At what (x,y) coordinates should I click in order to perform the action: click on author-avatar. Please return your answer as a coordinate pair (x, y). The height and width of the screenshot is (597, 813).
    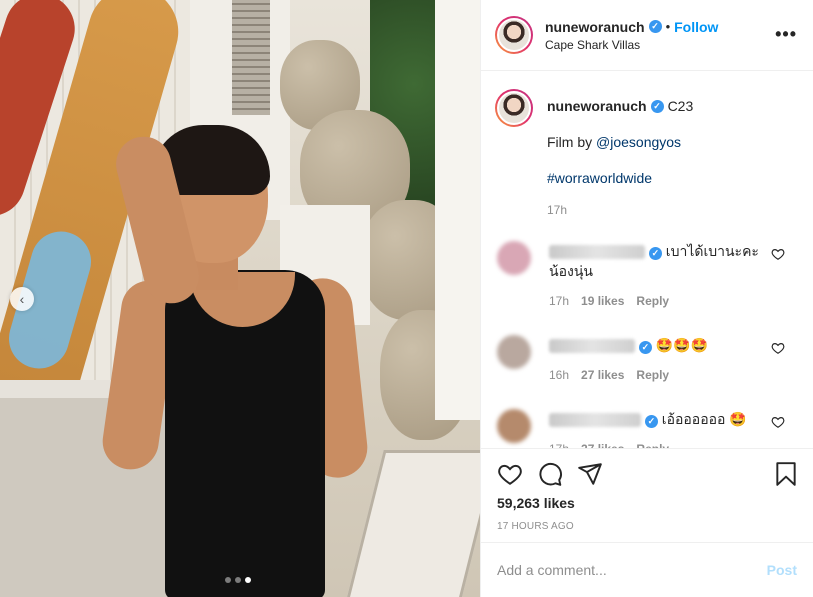
    Looking at the image, I should click on (514, 35).